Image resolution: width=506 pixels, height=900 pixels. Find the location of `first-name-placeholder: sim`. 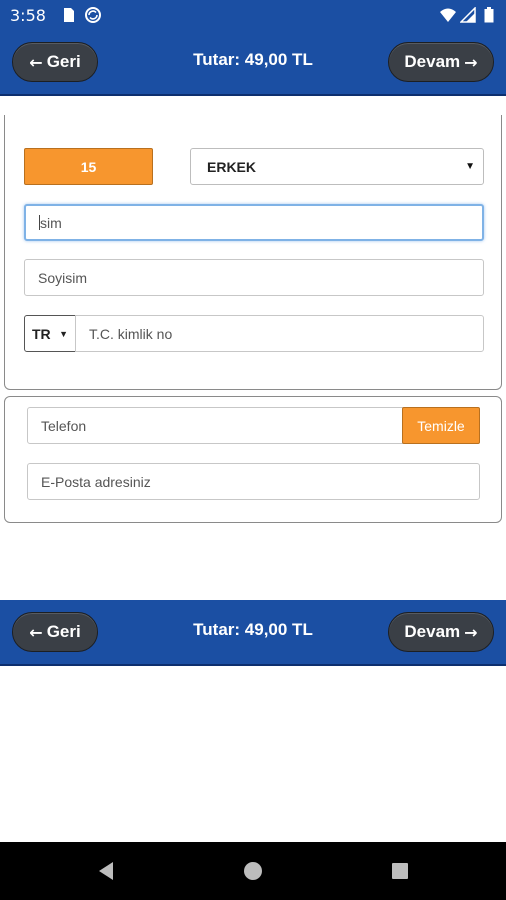

first-name-placeholder: sim is located at coordinates (51, 222).